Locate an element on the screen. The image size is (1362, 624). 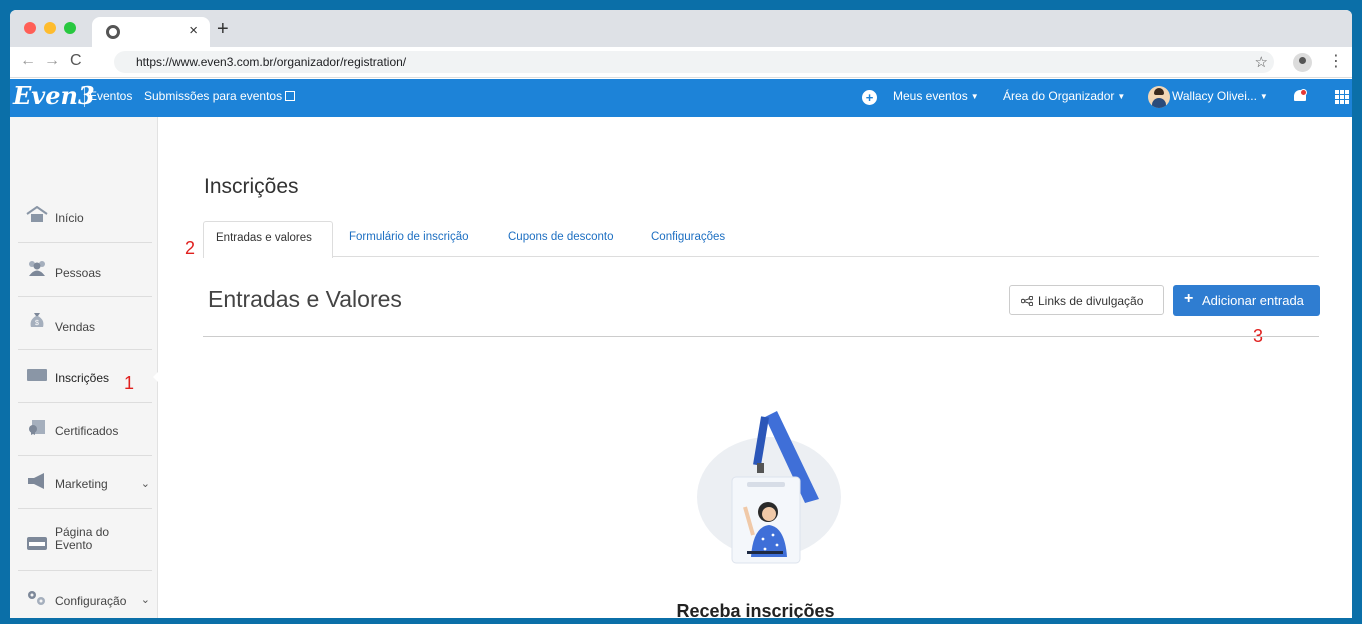
section-title: Entradas e Valores is located at coordinates (305, 299).